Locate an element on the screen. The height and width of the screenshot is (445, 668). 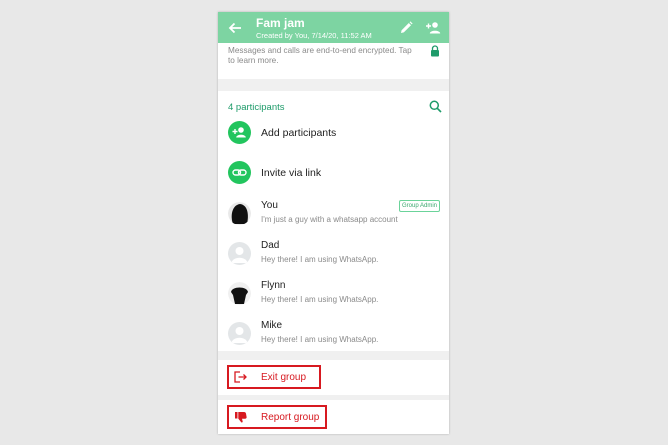
exit-group-label: Exit group is located at coordinates (284, 377).